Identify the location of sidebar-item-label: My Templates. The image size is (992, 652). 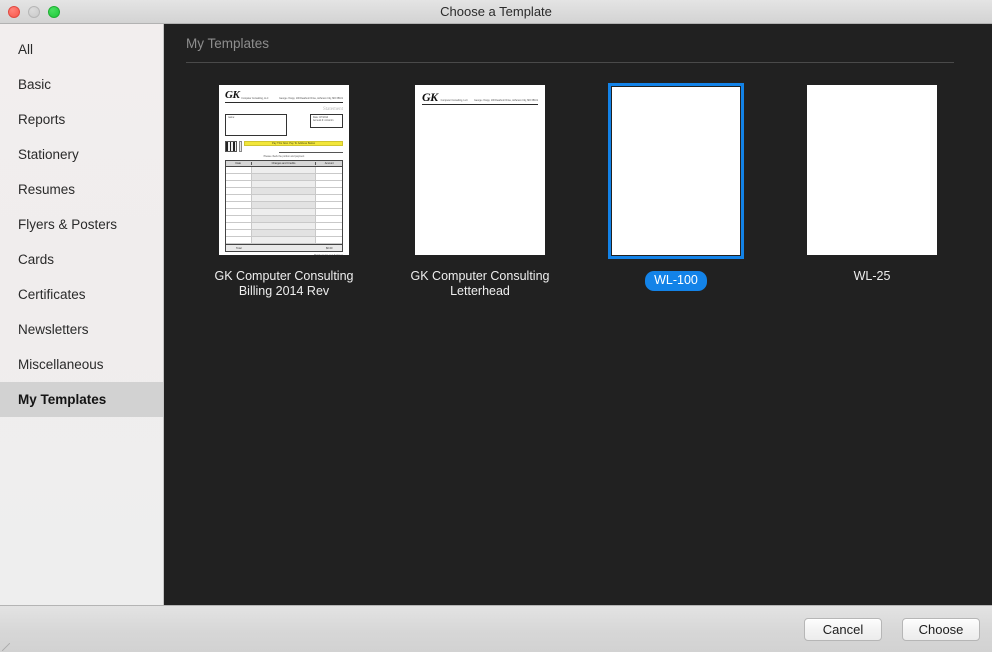
(62, 399).